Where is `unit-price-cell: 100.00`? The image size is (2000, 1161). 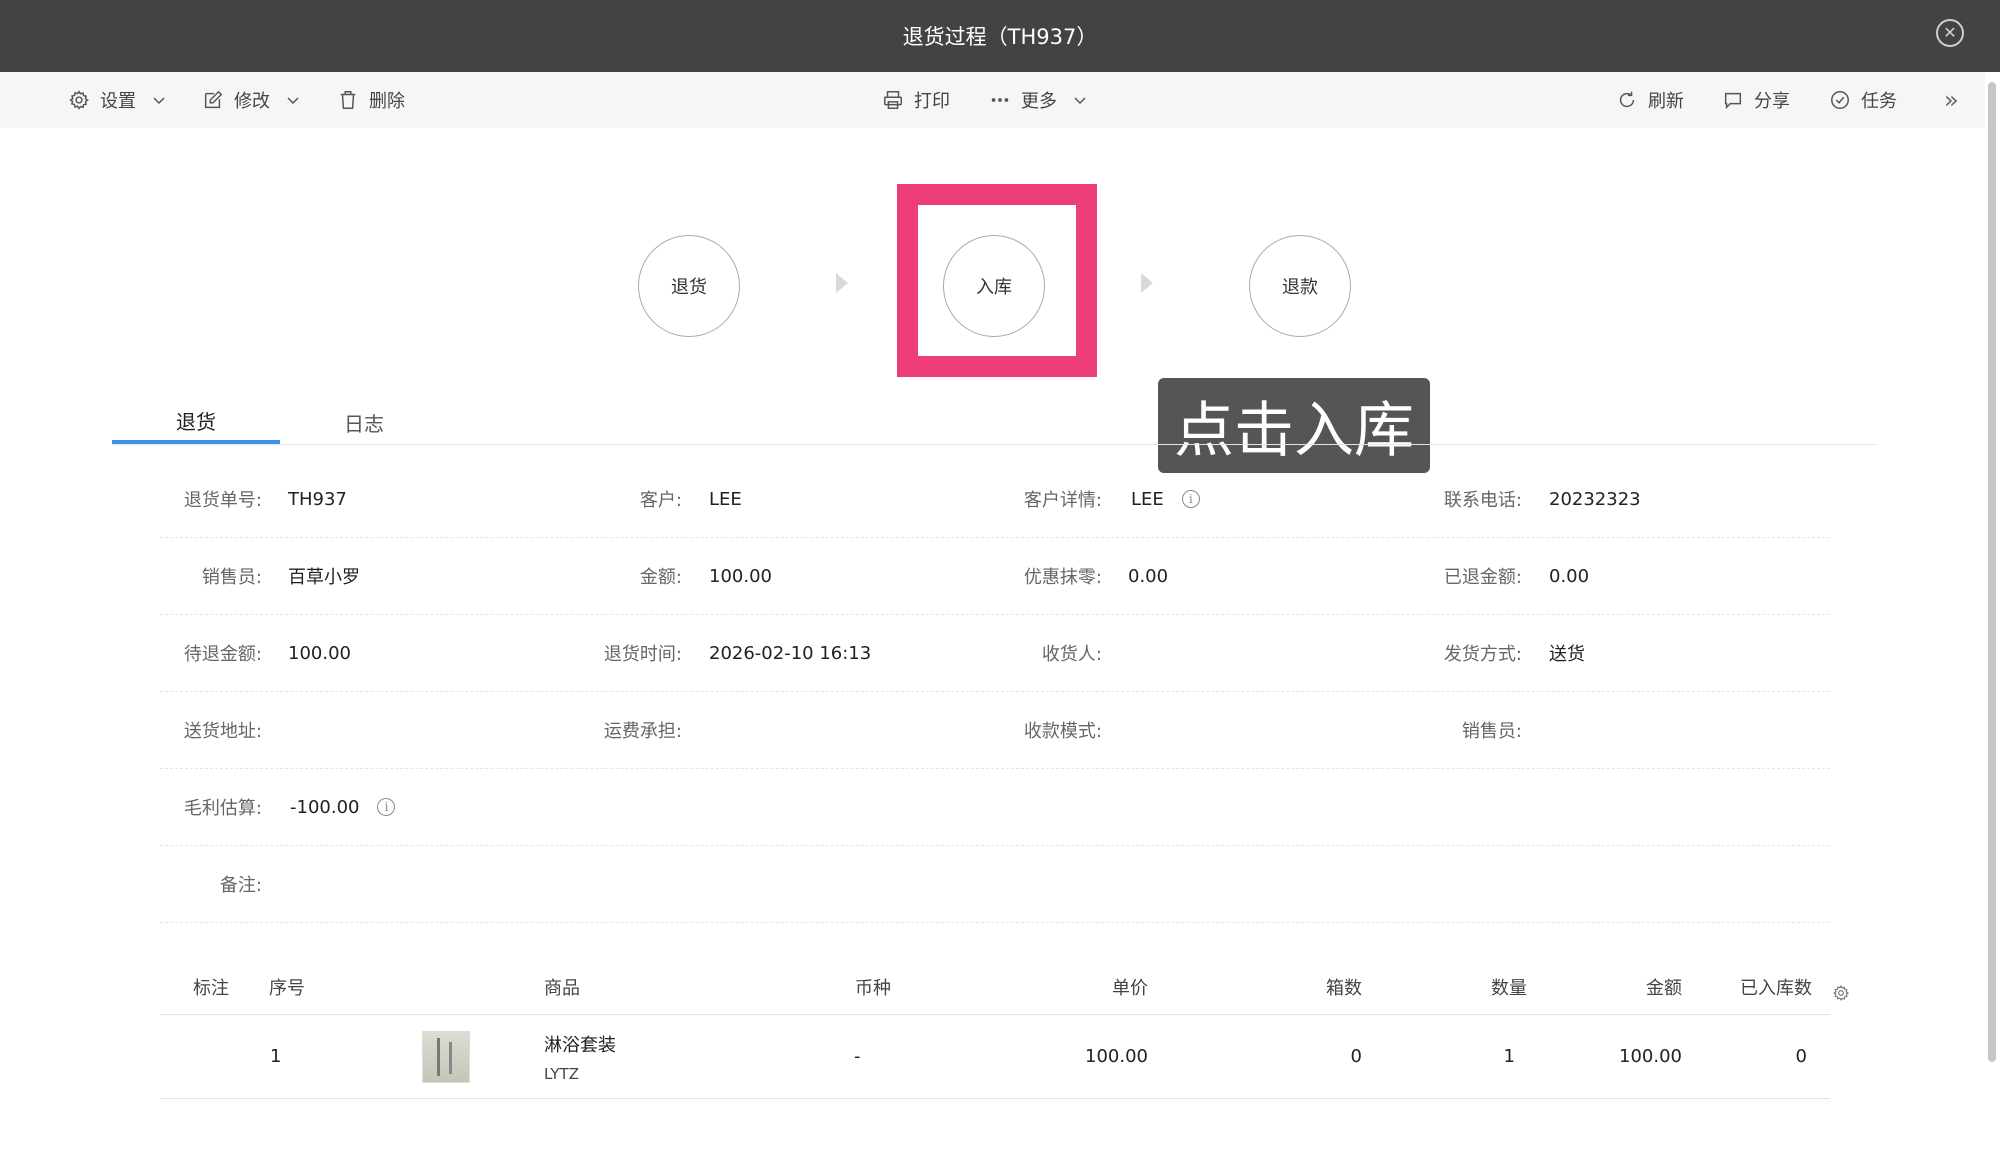
unit-price-cell: 100.00 is located at coordinates (1116, 1056).